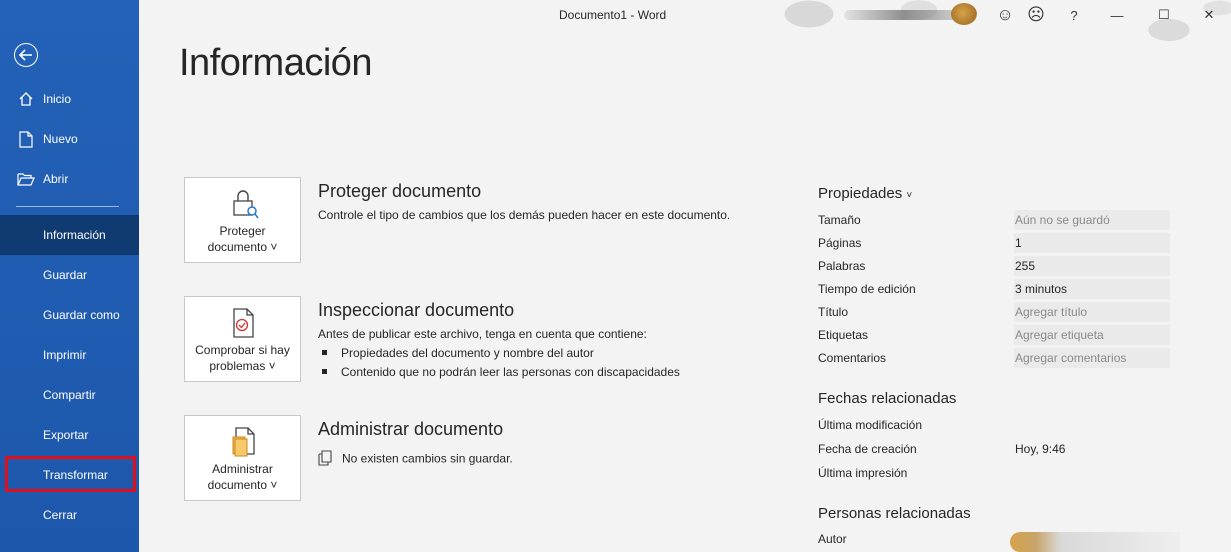  I want to click on nav-compartir: Compartir, so click(69, 395).